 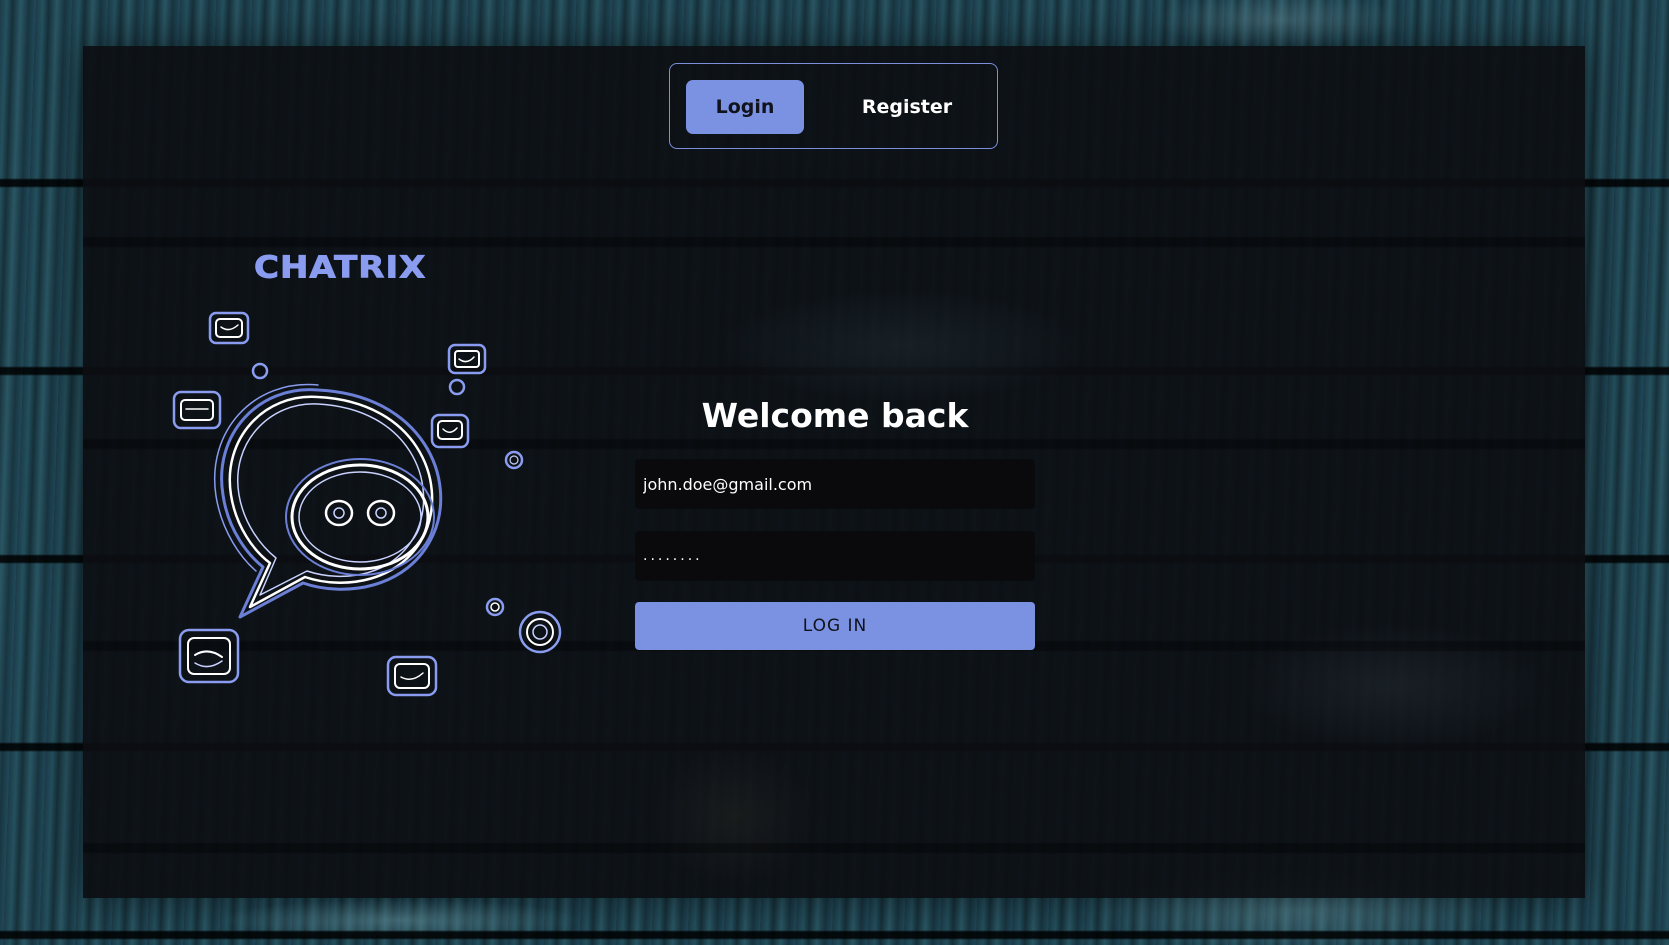 I want to click on password-field, so click(x=835, y=556).